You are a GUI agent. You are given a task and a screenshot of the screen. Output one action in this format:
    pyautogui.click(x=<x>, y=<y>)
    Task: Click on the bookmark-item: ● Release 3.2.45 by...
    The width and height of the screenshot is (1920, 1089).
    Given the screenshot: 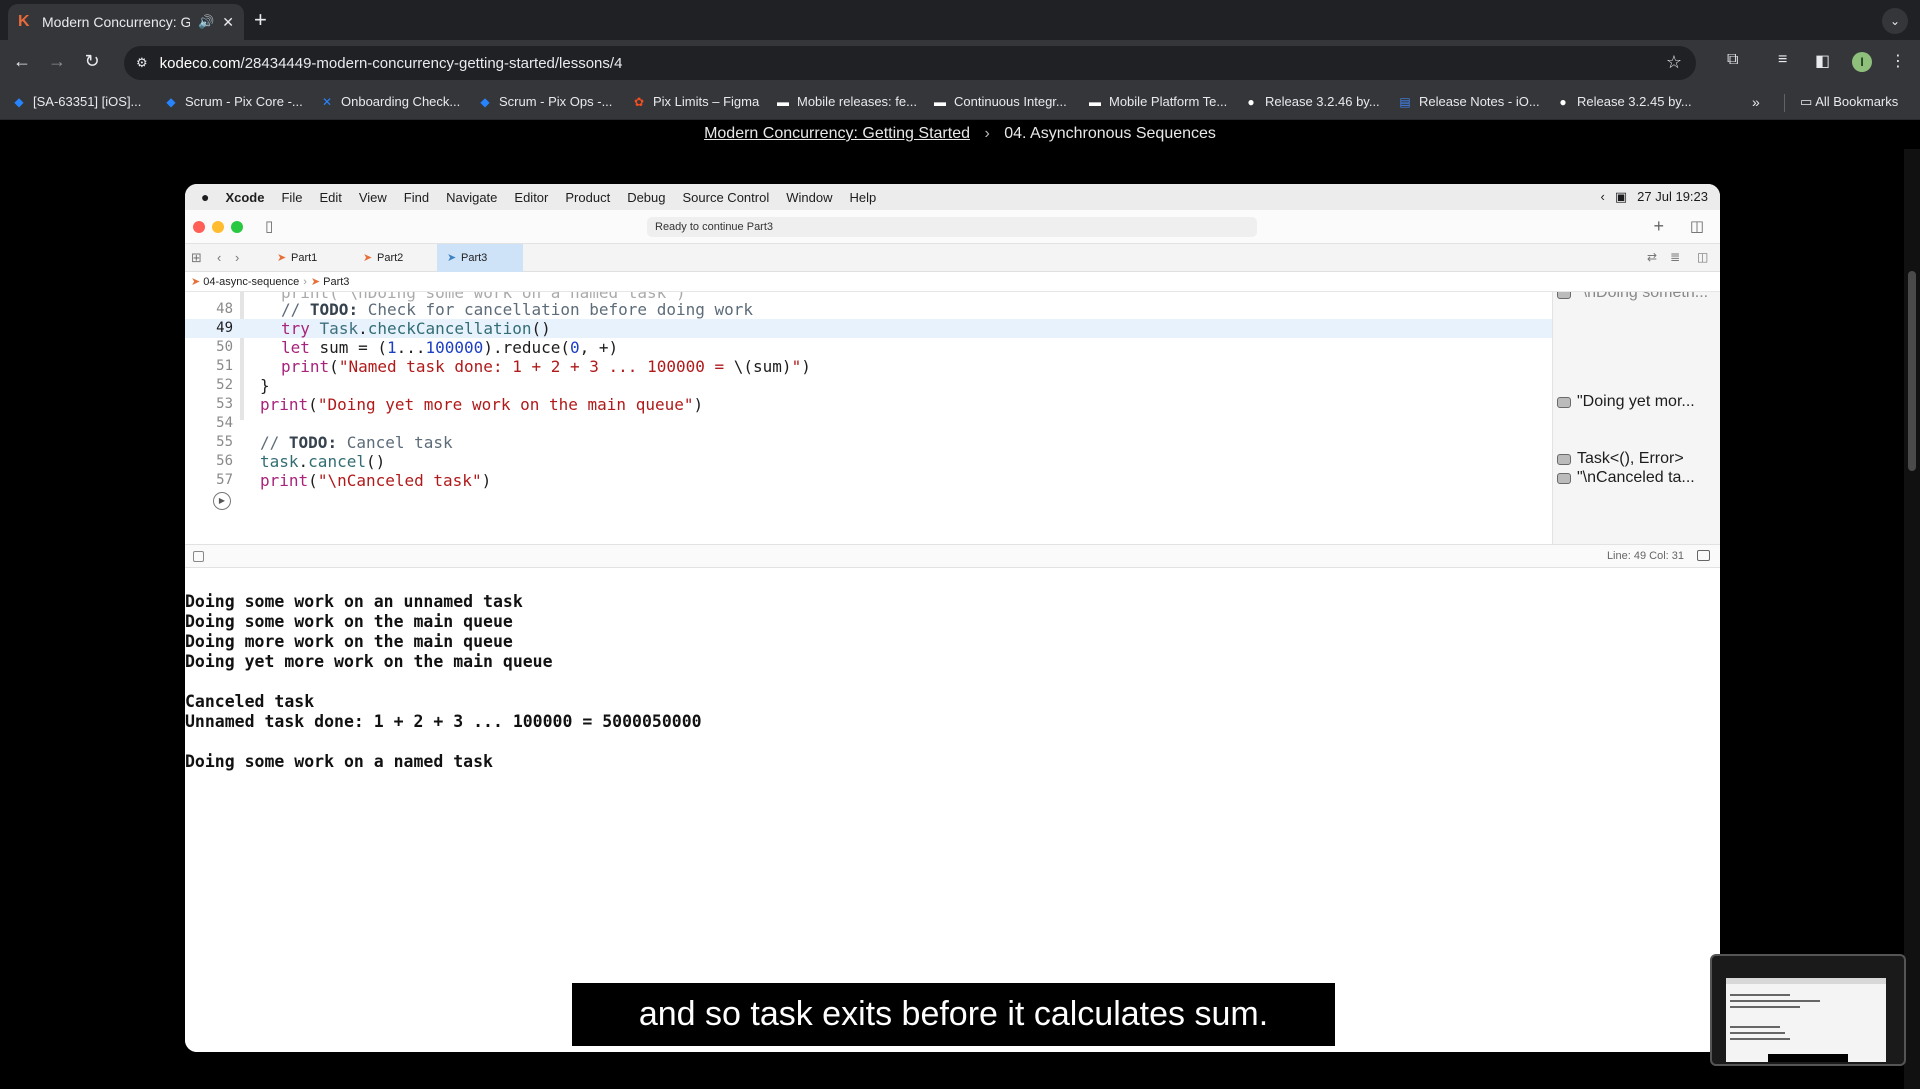 What is the action you would take?
    pyautogui.click(x=1623, y=101)
    